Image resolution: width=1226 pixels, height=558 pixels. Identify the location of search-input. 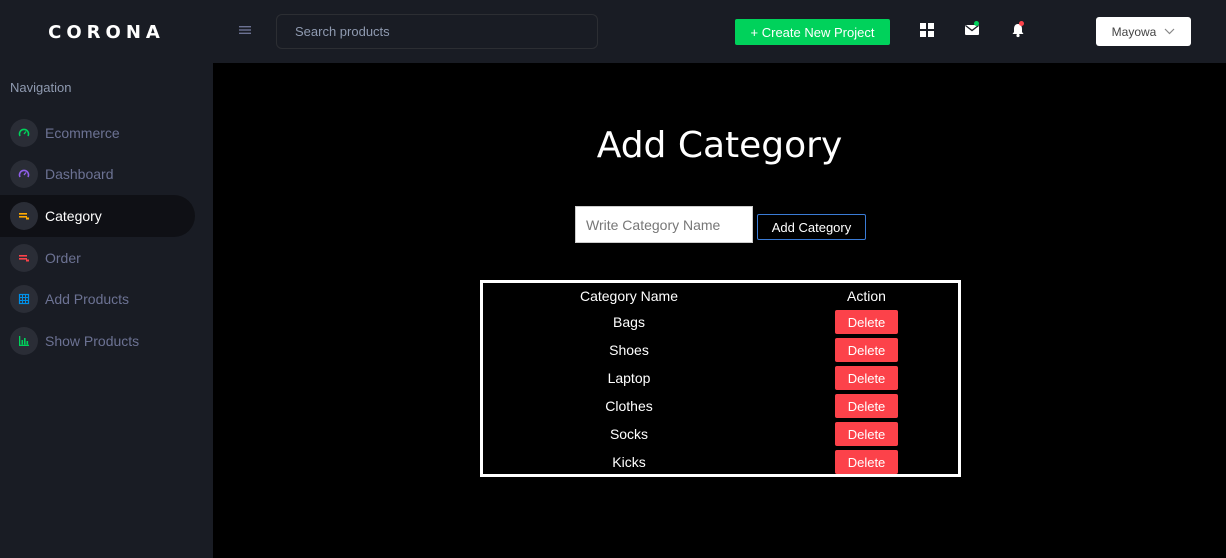
(437, 31).